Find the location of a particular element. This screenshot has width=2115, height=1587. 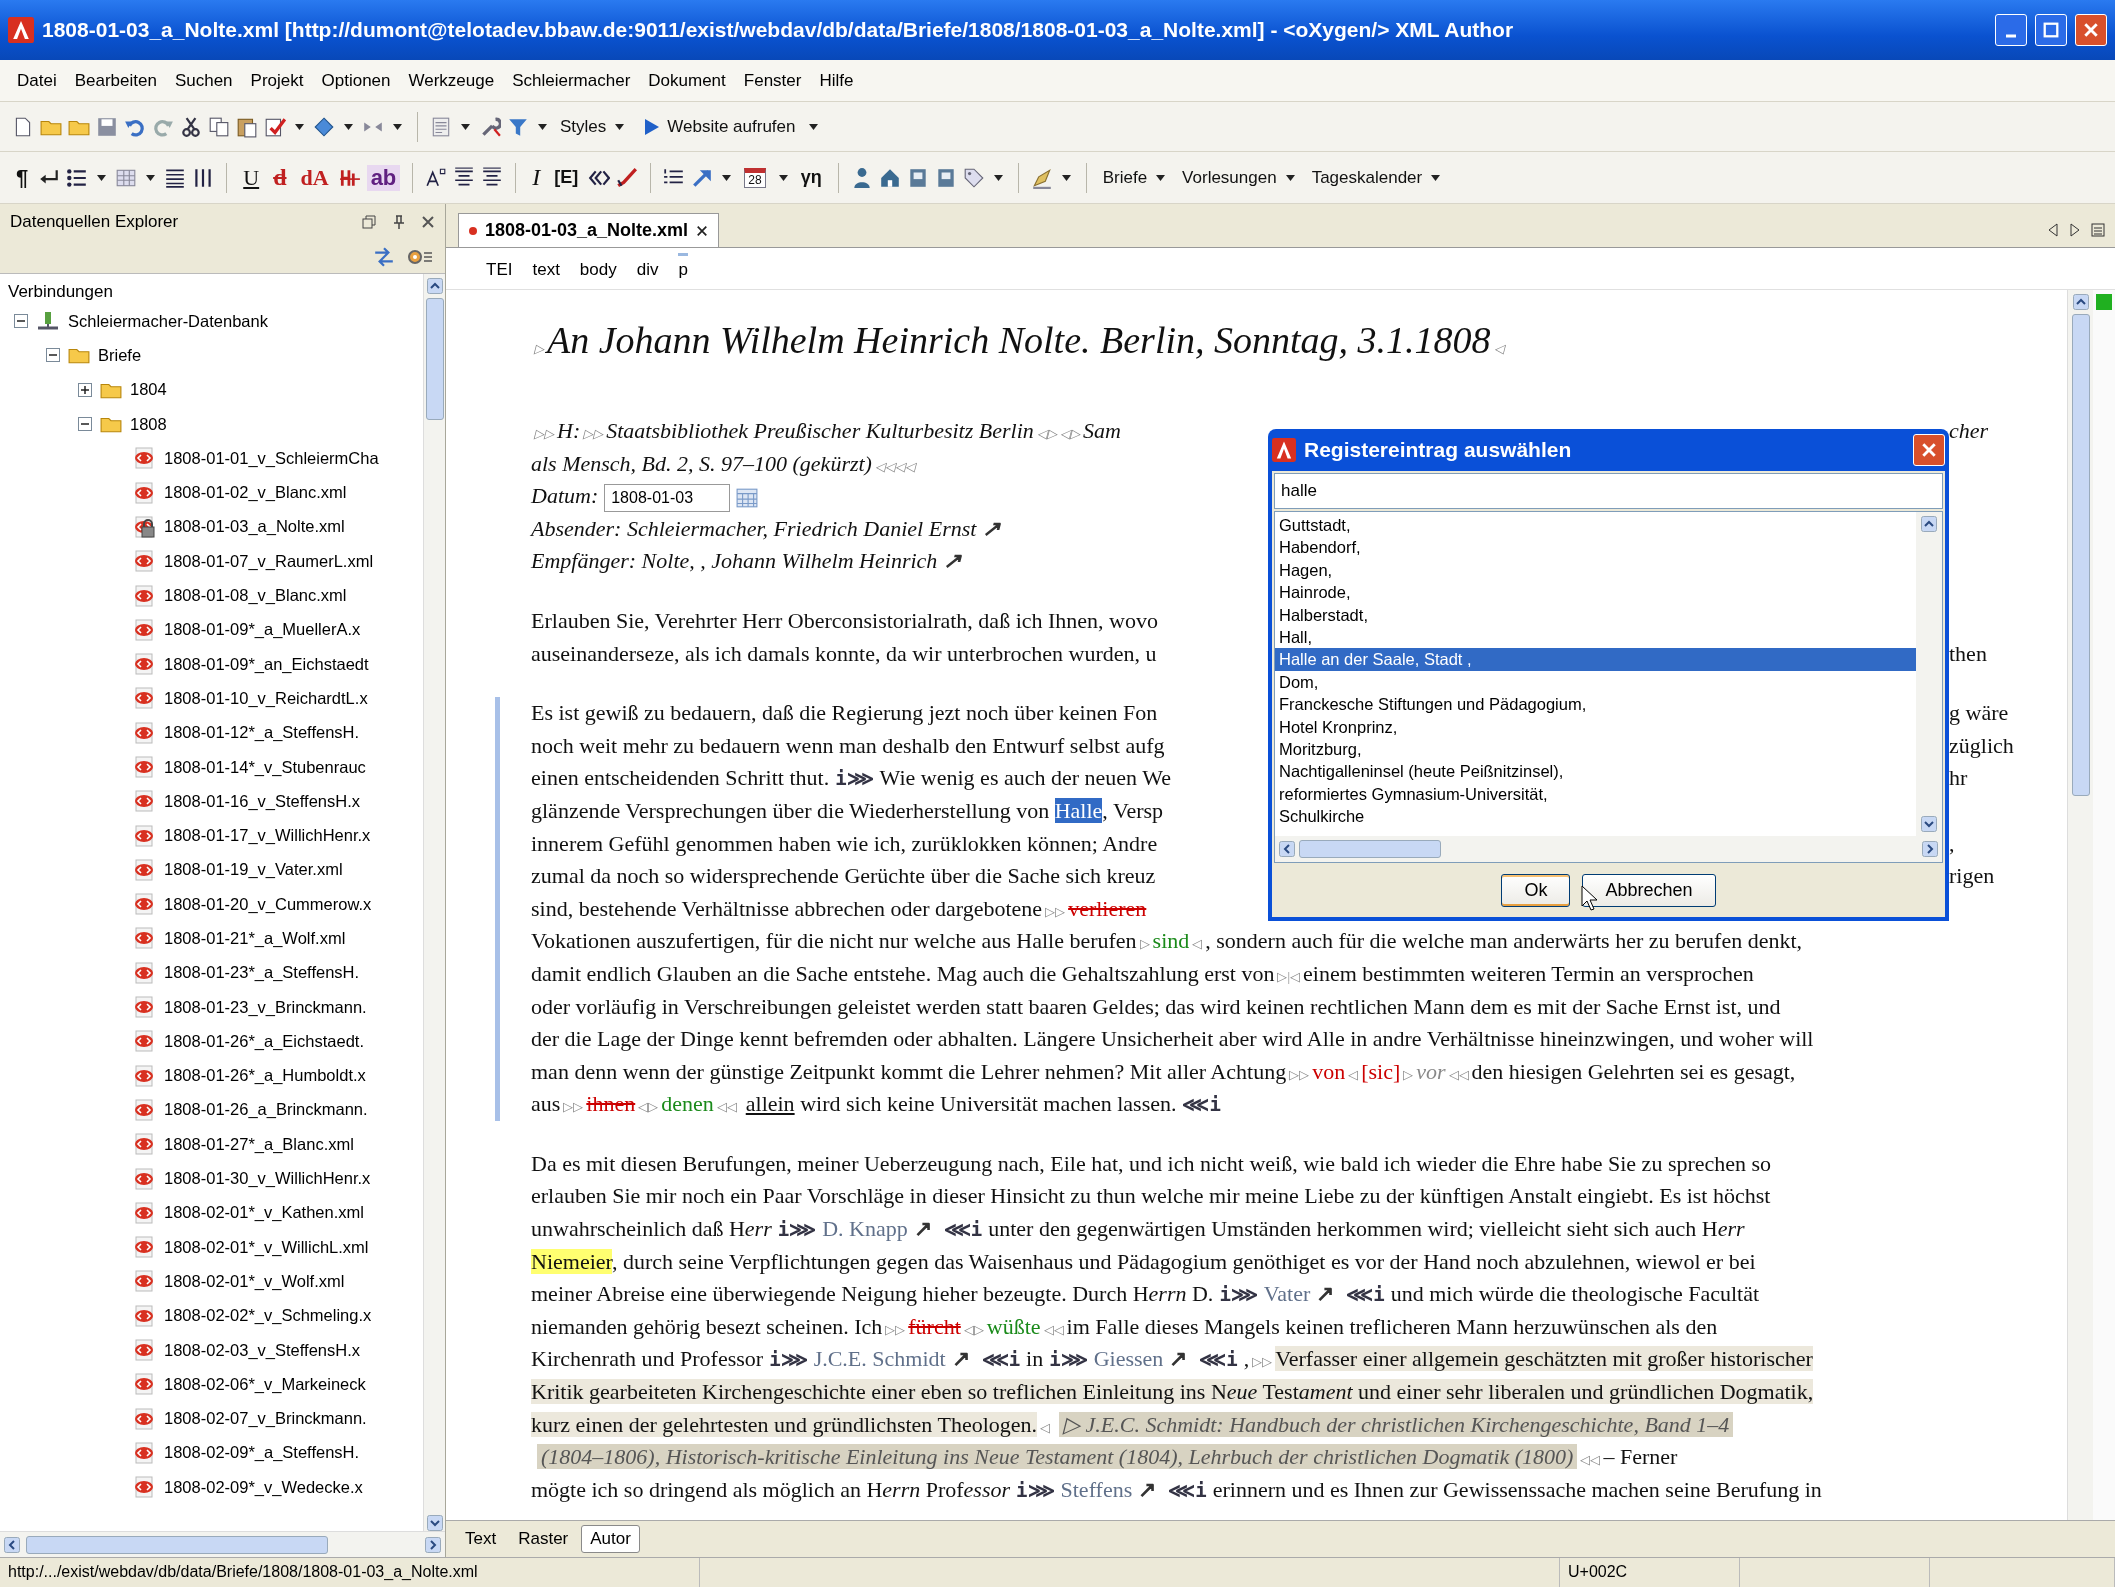

checkmark-icon is located at coordinates (275, 126).